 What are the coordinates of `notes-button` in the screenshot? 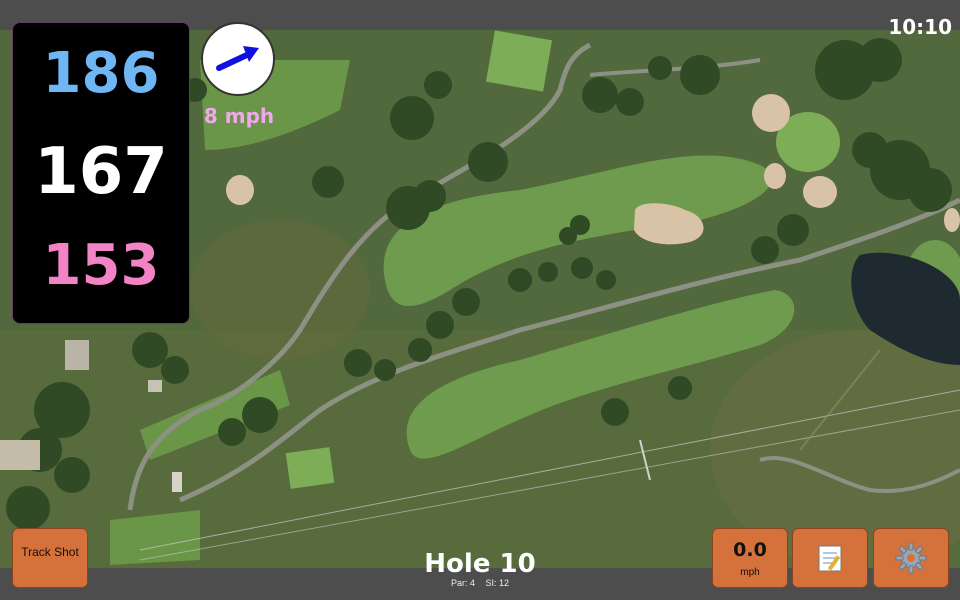 It's located at (830, 558).